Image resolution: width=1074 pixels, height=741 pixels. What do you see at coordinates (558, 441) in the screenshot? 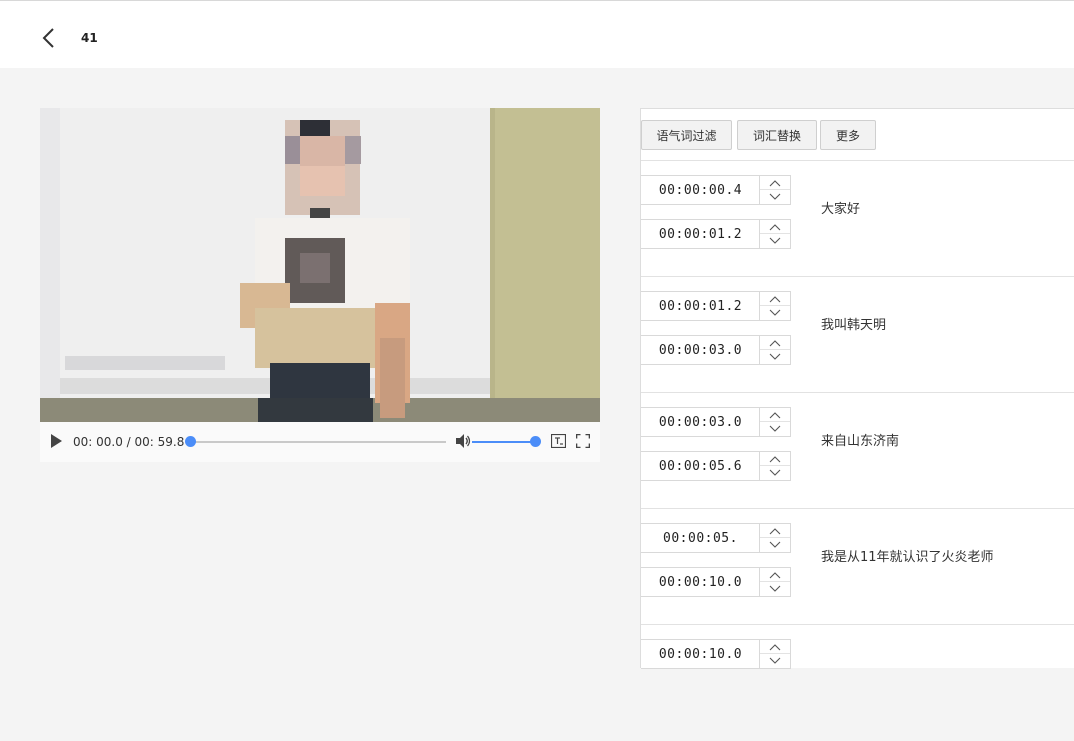
I see `subtitle-icon` at bounding box center [558, 441].